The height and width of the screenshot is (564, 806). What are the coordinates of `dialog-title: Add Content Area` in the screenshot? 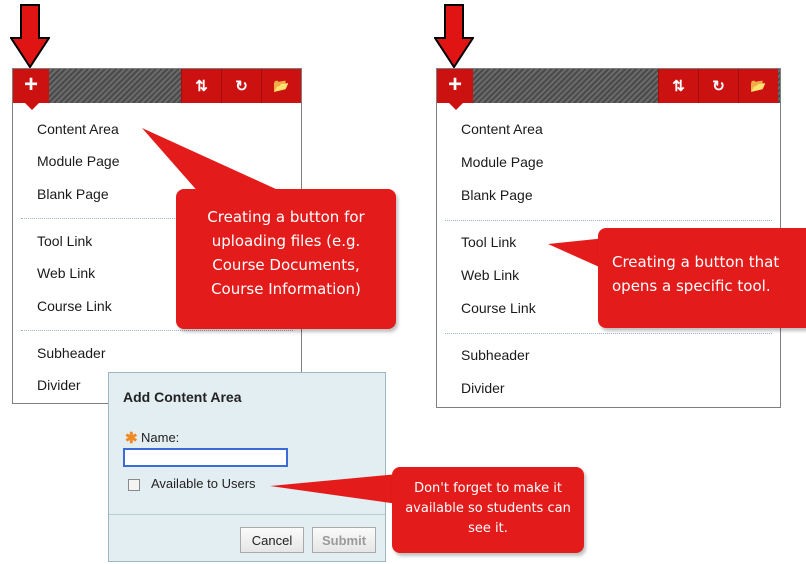 It's located at (182, 397).